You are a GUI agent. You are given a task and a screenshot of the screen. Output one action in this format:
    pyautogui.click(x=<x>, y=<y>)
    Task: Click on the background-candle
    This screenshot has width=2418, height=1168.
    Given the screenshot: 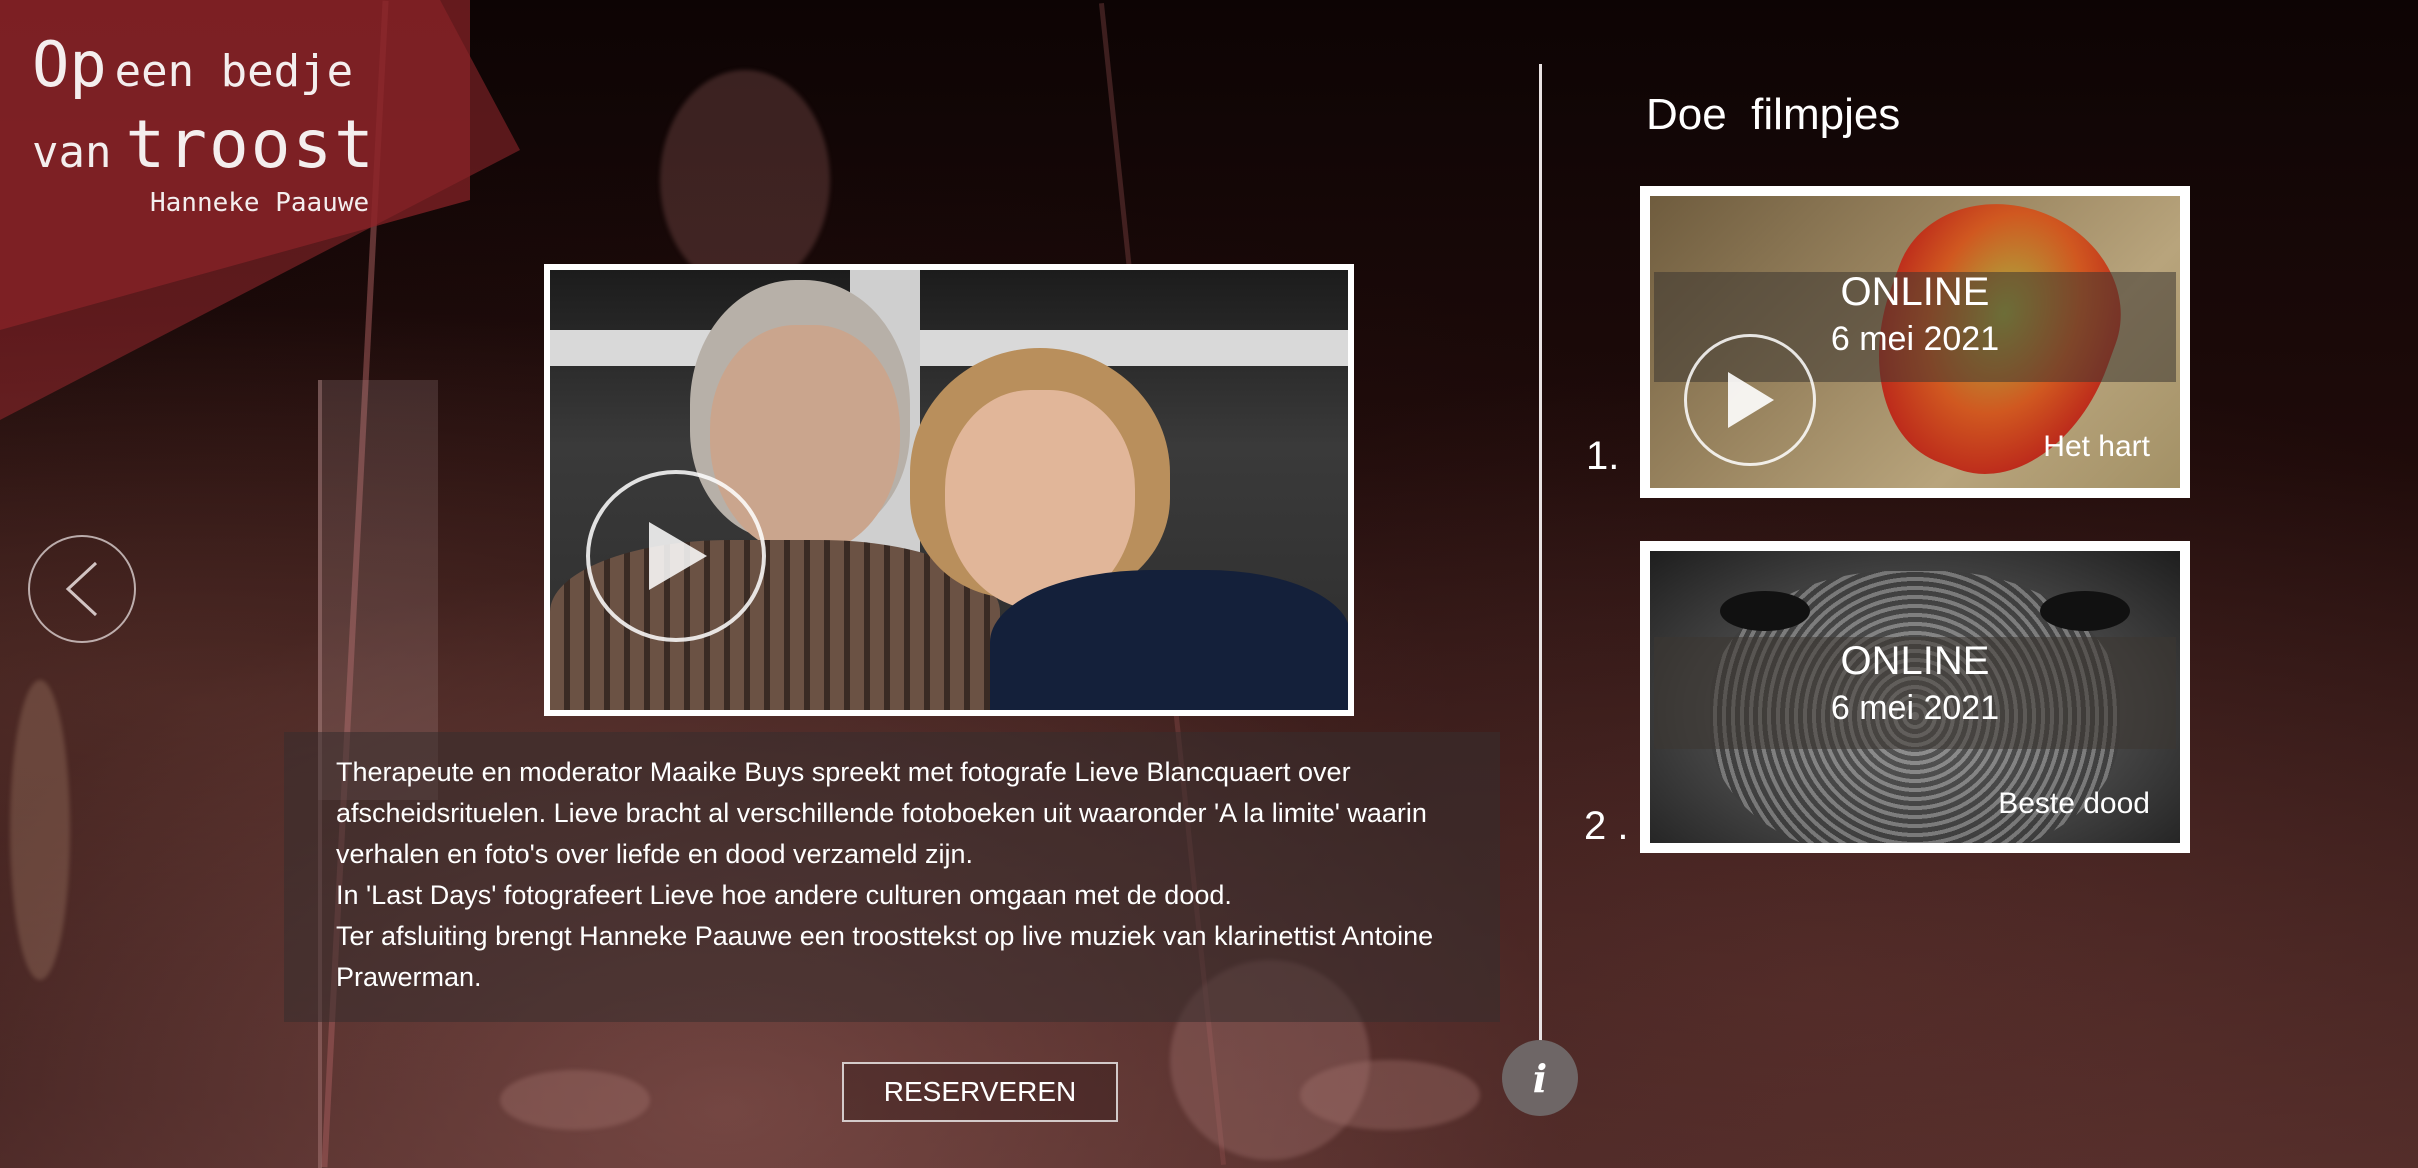 What is the action you would take?
    pyautogui.click(x=40, y=830)
    